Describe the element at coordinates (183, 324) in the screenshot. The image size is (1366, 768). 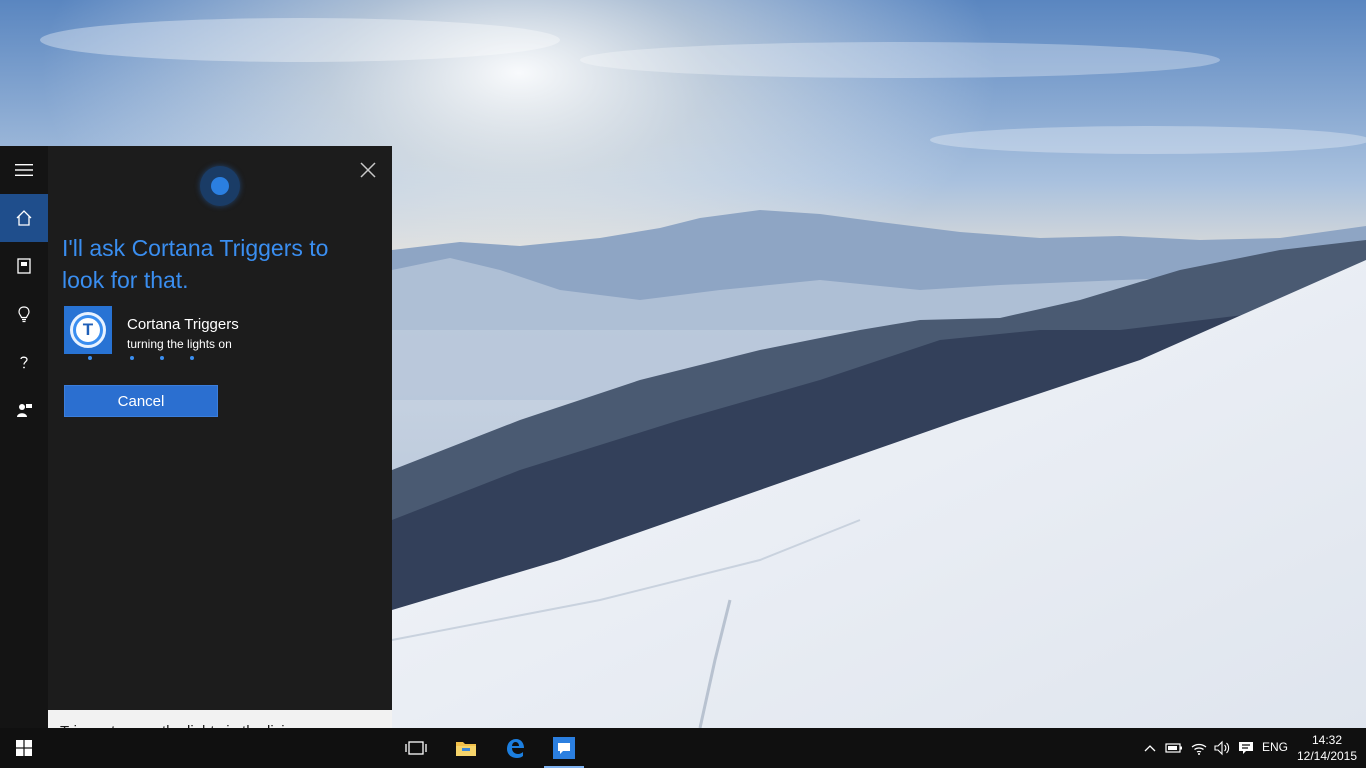
I see `app-name: Cortana Triggers` at that location.